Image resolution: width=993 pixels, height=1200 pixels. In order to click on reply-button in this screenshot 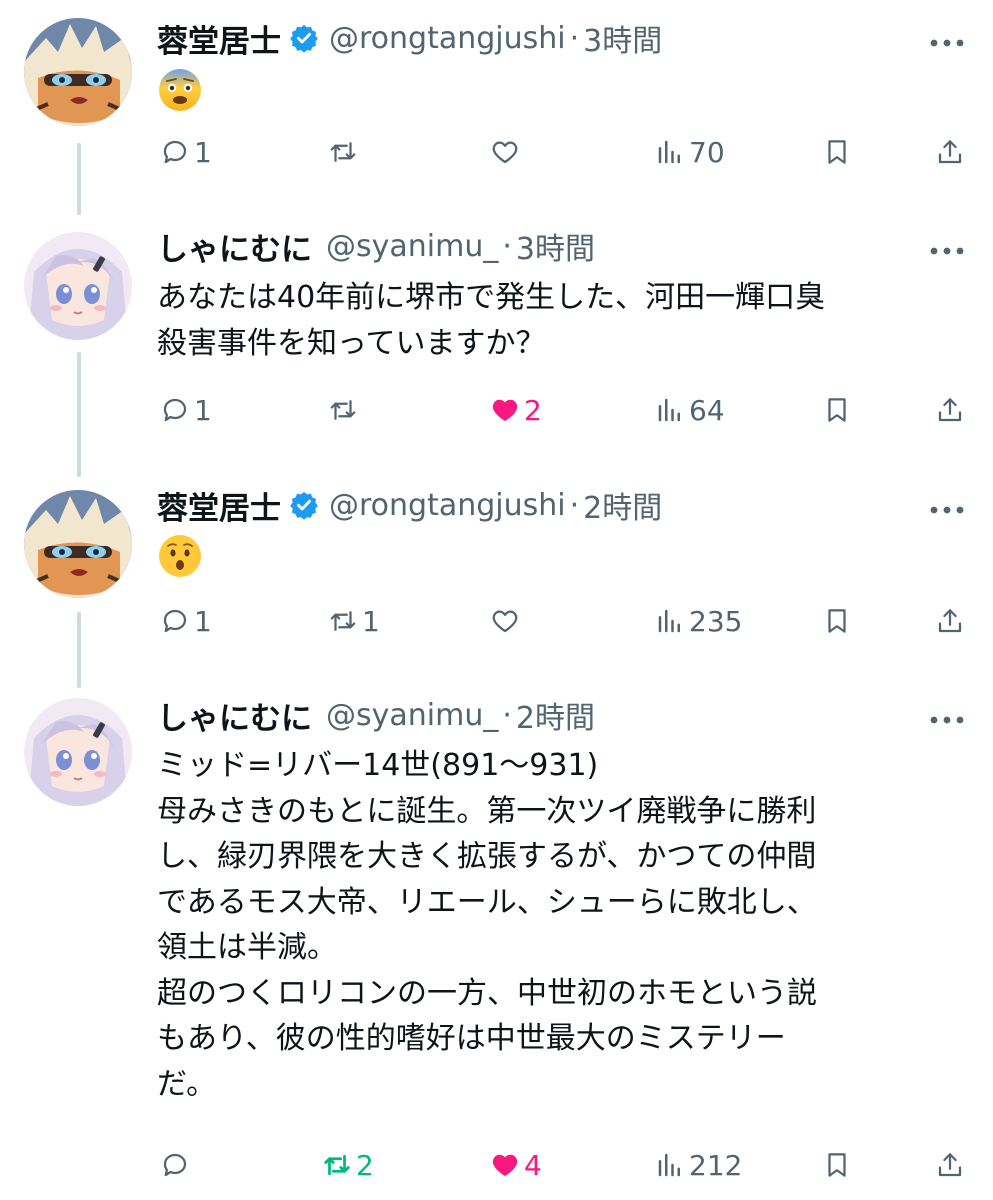, I will do `click(177, 1165)`.